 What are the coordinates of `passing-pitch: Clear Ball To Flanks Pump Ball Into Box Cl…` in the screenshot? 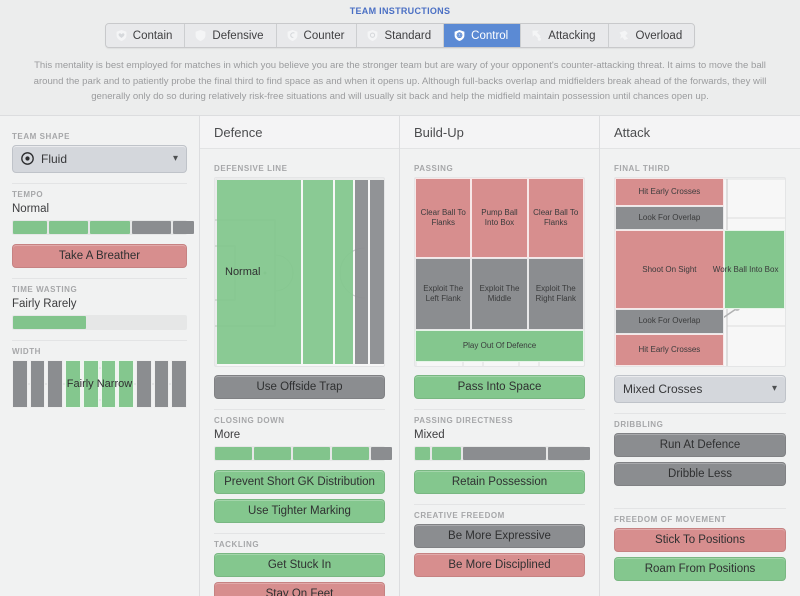 It's located at (499, 271).